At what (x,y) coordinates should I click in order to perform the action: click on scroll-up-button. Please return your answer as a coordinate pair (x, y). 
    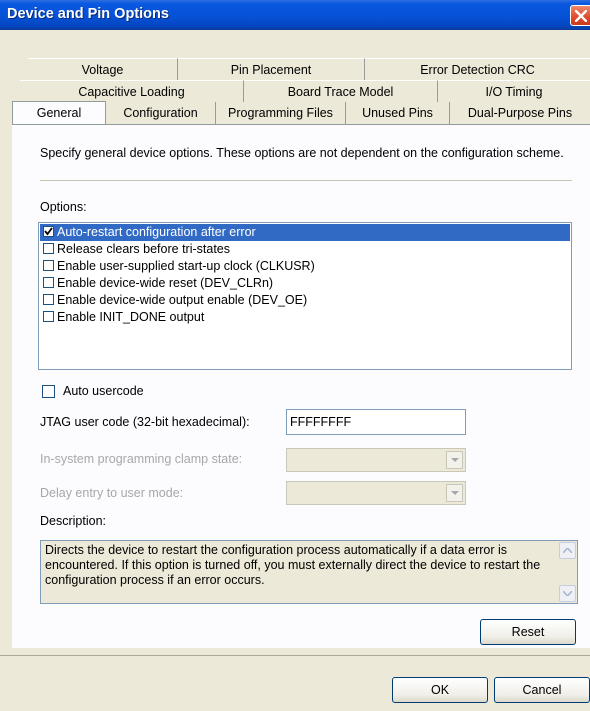
    Looking at the image, I should click on (567, 550).